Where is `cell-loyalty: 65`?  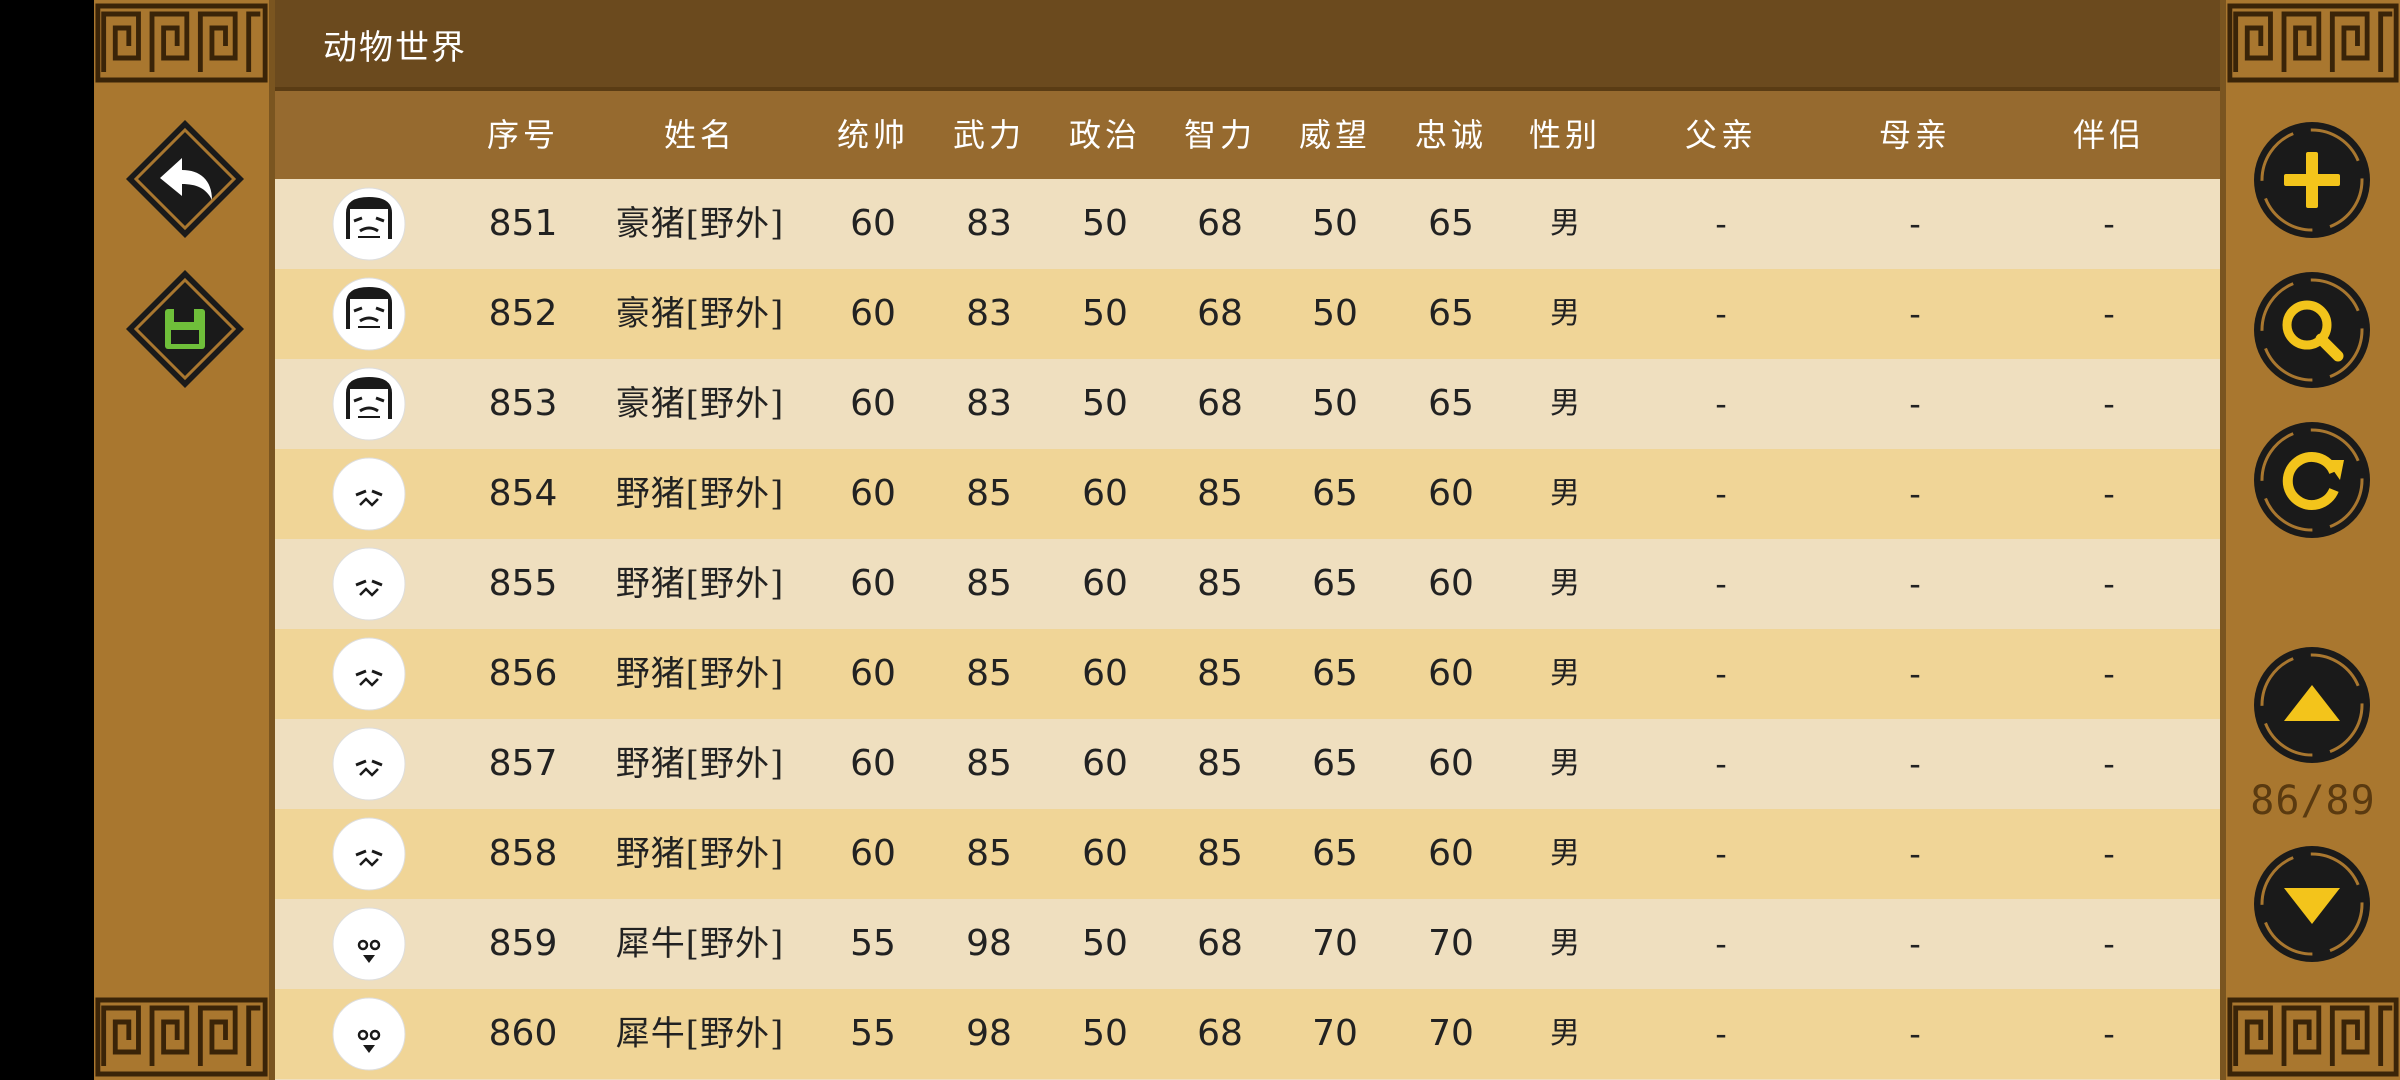 cell-loyalty: 65 is located at coordinates (1451, 223).